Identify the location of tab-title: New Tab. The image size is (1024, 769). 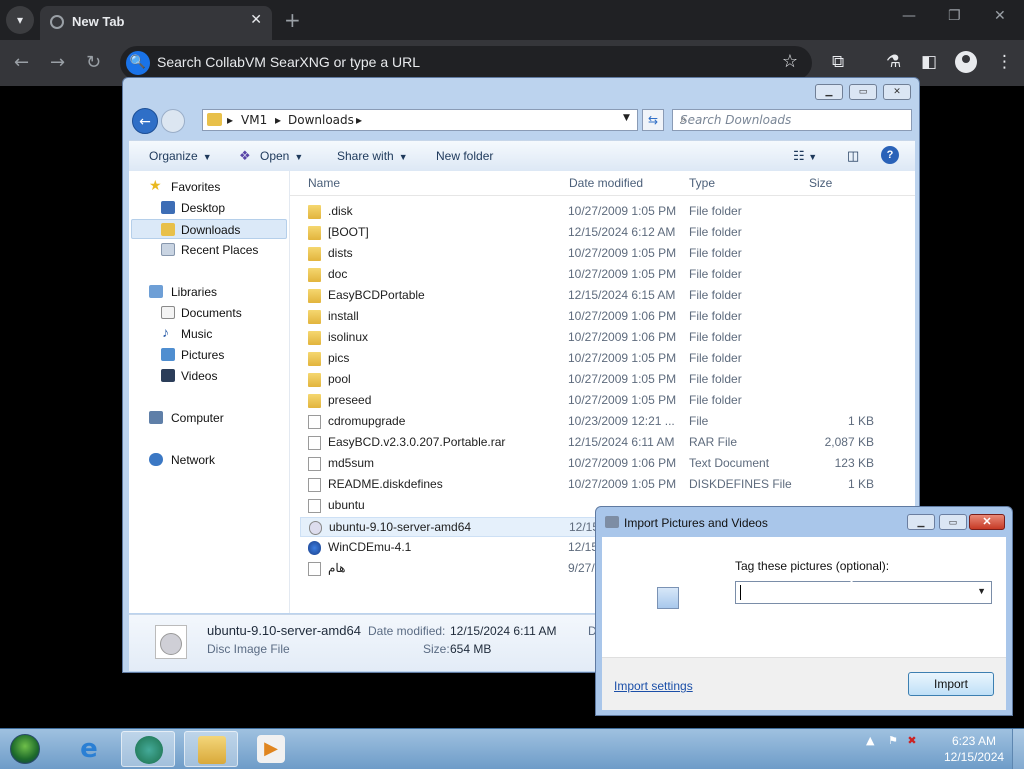
(98, 21).